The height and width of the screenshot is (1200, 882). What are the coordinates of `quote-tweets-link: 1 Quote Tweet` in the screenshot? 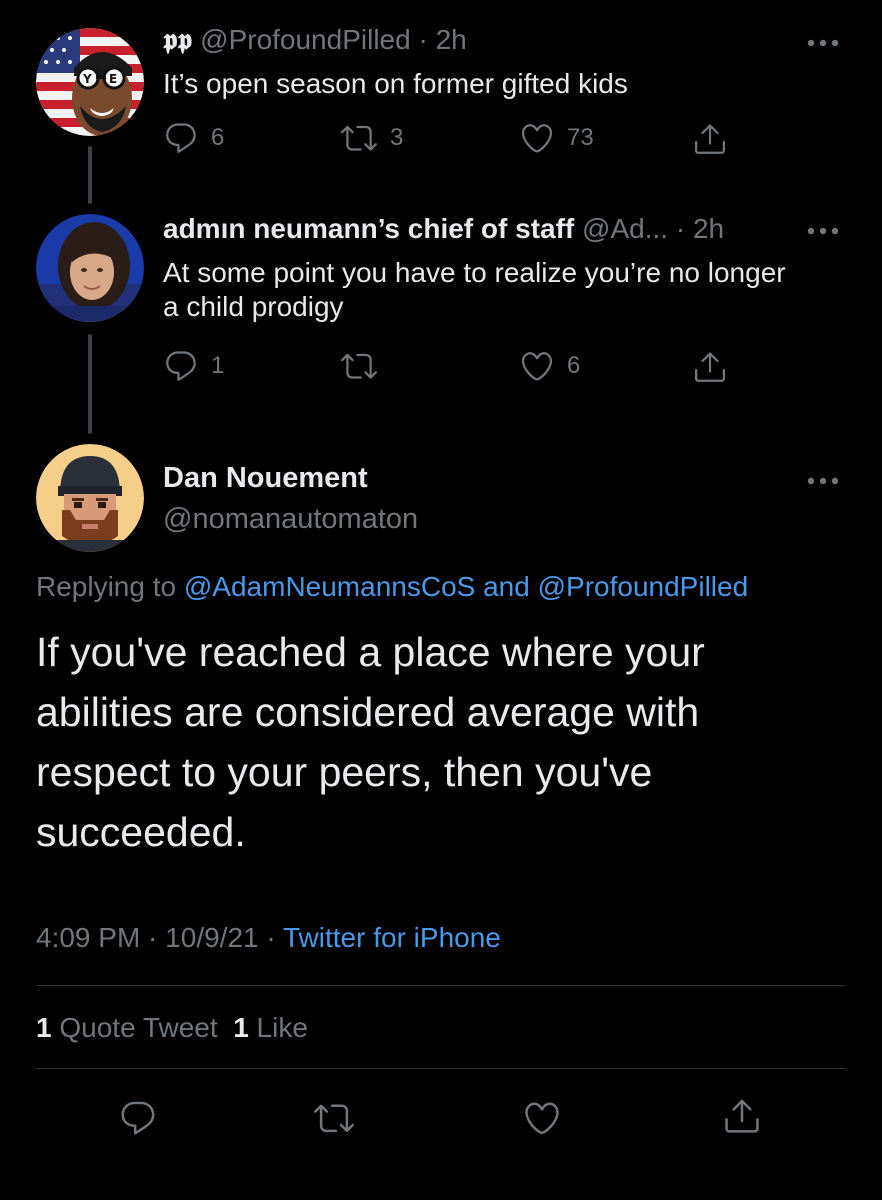 It's located at (127, 1027).